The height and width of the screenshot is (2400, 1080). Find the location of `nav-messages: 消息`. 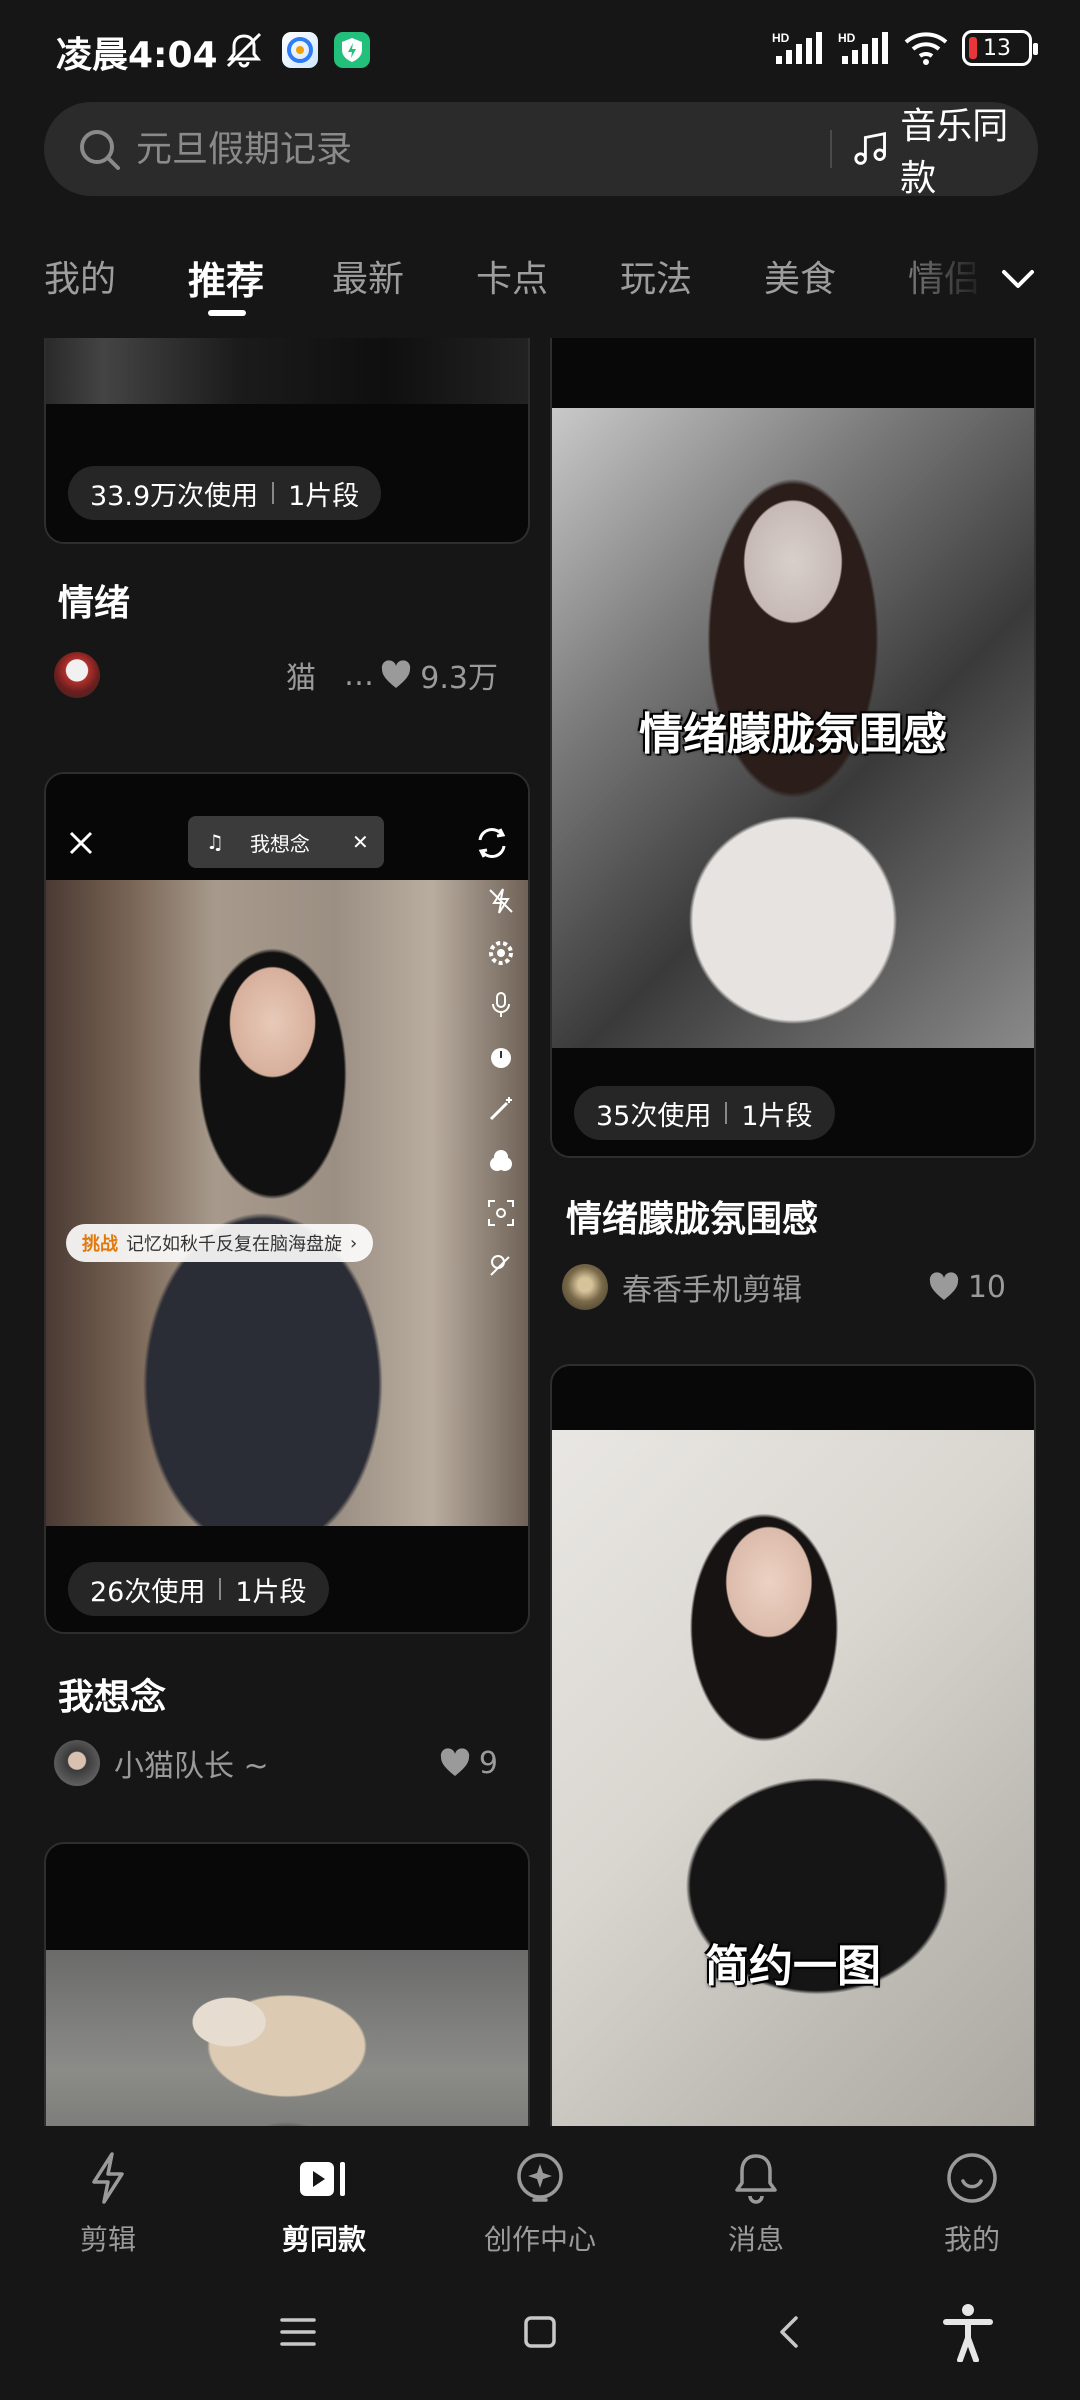

nav-messages: 消息 is located at coordinates (756, 2203).